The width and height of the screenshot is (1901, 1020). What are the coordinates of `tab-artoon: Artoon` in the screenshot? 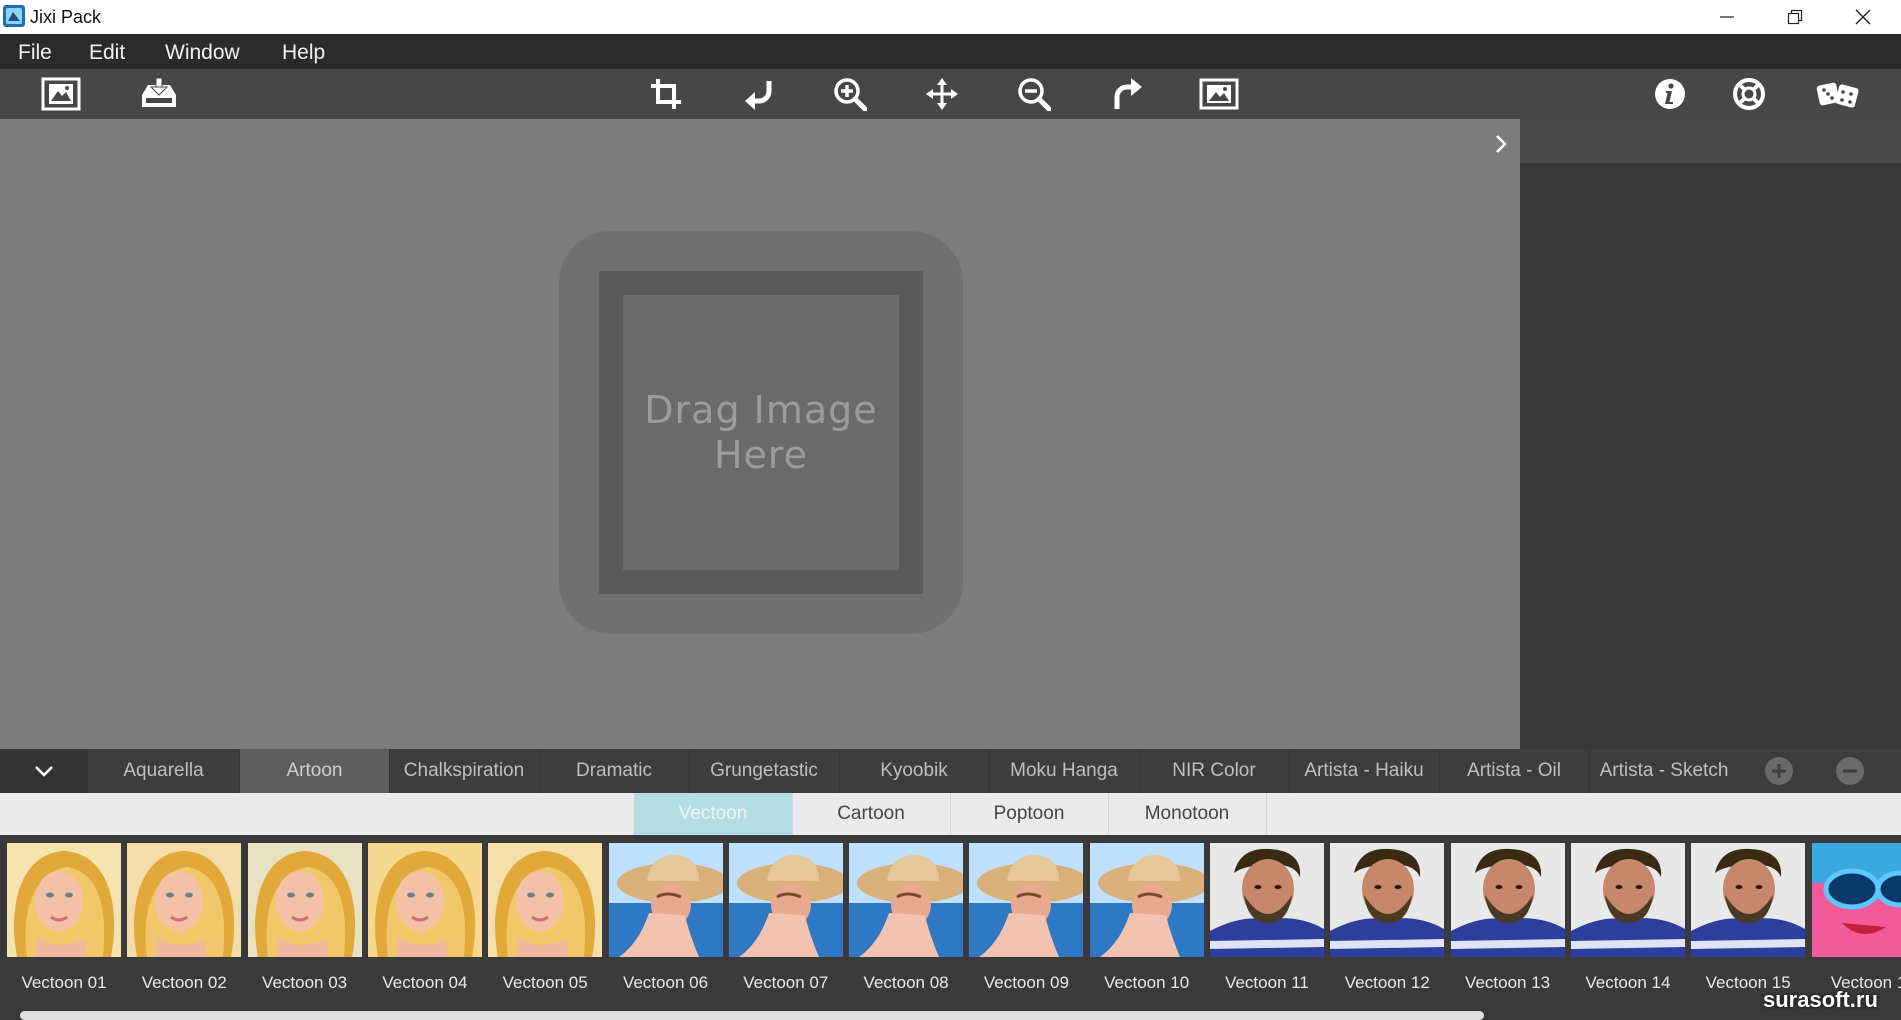 It's located at (315, 771).